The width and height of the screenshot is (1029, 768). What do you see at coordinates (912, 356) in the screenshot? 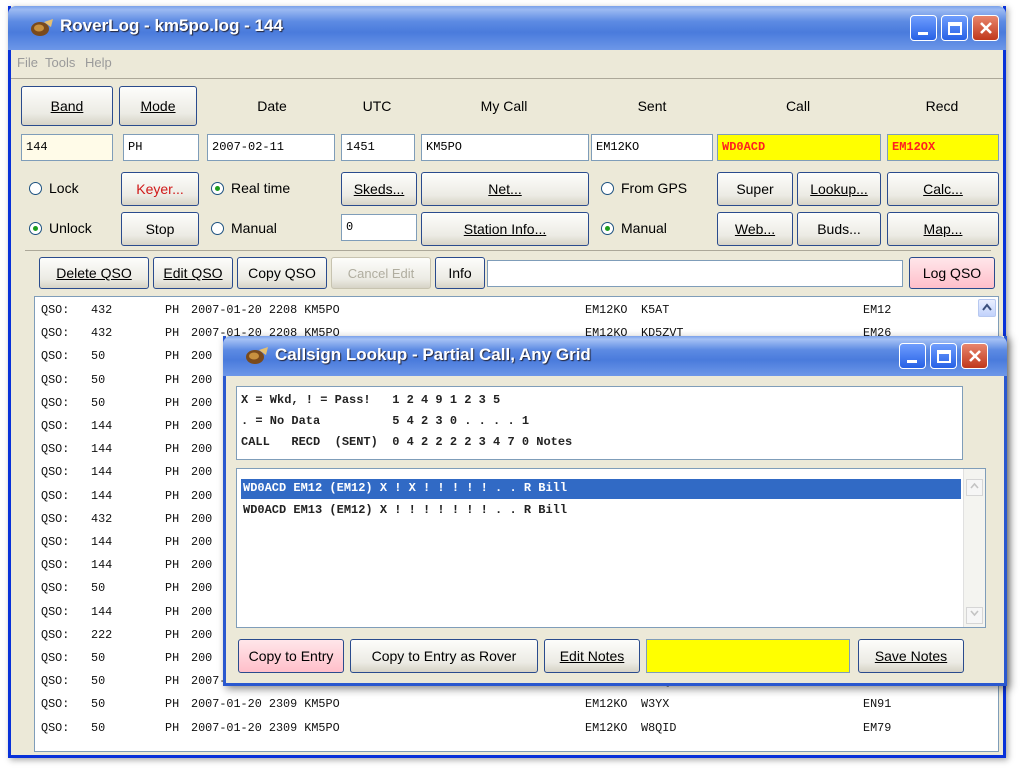
I see `dialog-minimize-button` at bounding box center [912, 356].